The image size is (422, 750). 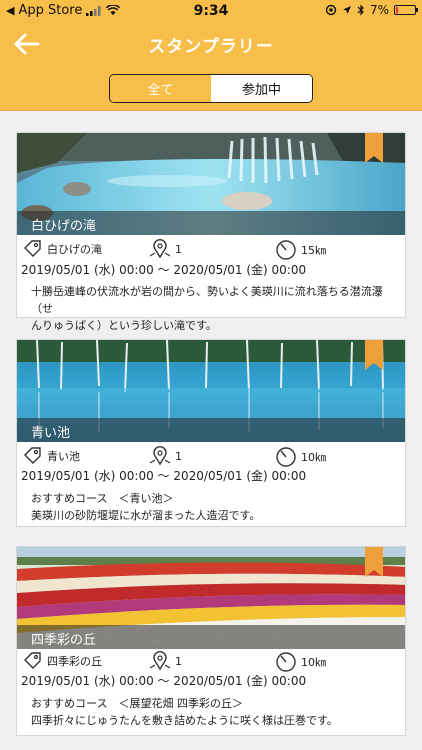 I want to click on segment-all: 全て, so click(x=160, y=88).